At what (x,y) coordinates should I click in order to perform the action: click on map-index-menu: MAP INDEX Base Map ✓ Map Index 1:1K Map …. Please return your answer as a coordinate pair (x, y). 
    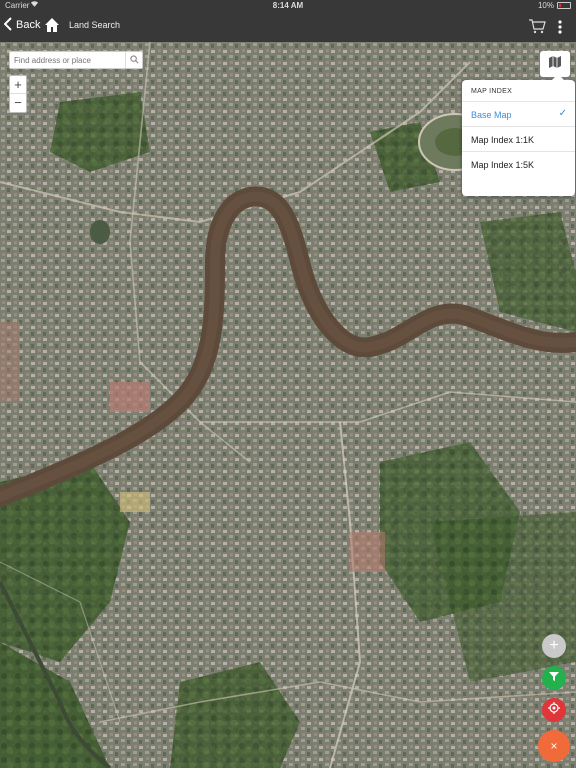
    Looking at the image, I should click on (518, 135).